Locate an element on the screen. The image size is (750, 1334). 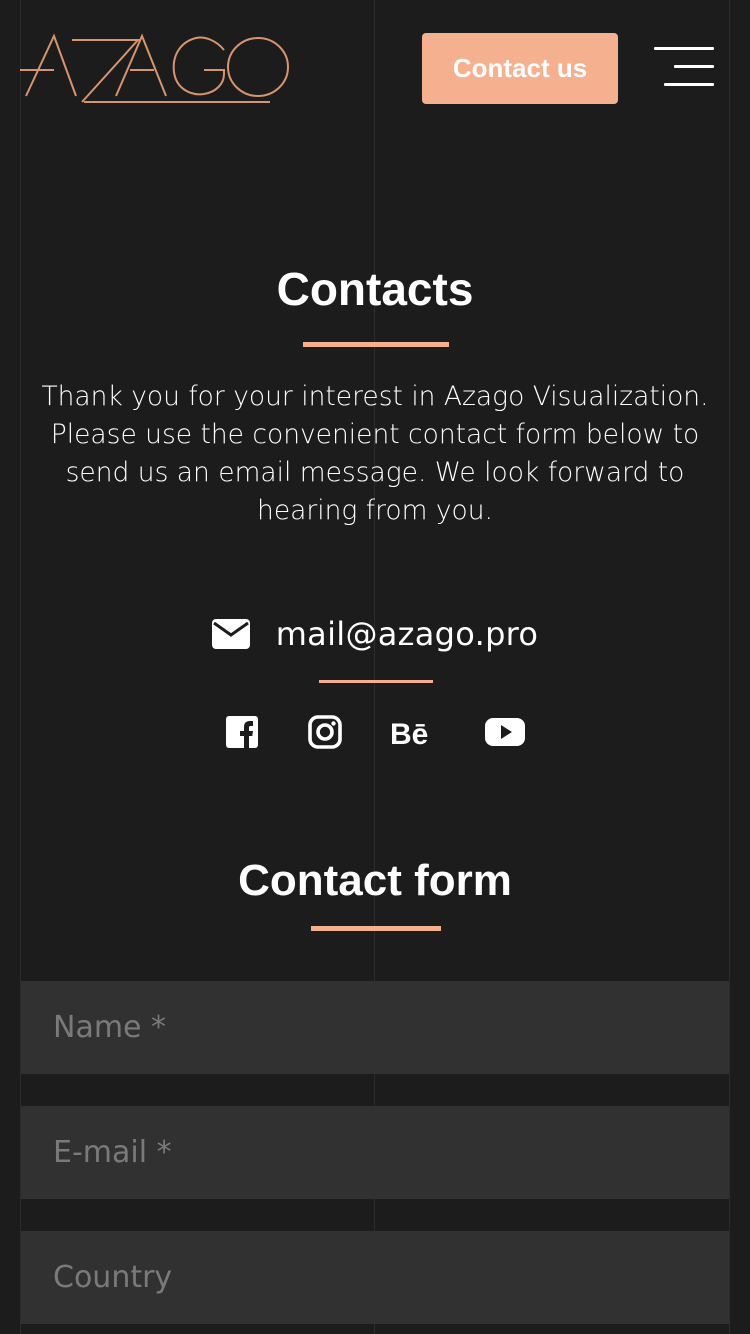
instagram-icon is located at coordinates (325, 732).